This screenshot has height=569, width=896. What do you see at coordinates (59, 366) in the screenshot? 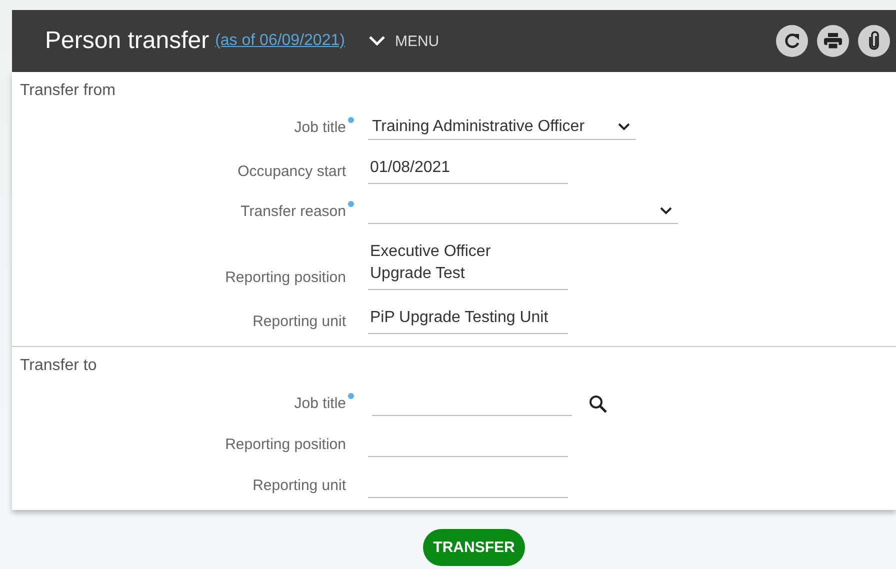
I see `section-title: Transfer to` at bounding box center [59, 366].